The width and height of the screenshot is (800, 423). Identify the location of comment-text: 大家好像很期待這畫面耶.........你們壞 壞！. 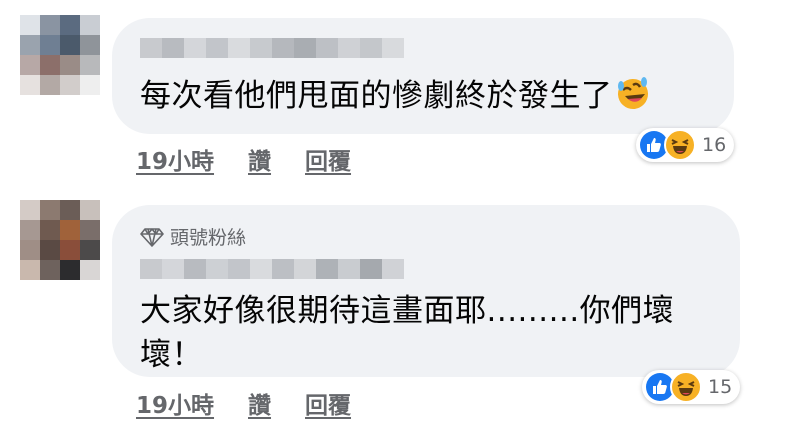
(407, 333).